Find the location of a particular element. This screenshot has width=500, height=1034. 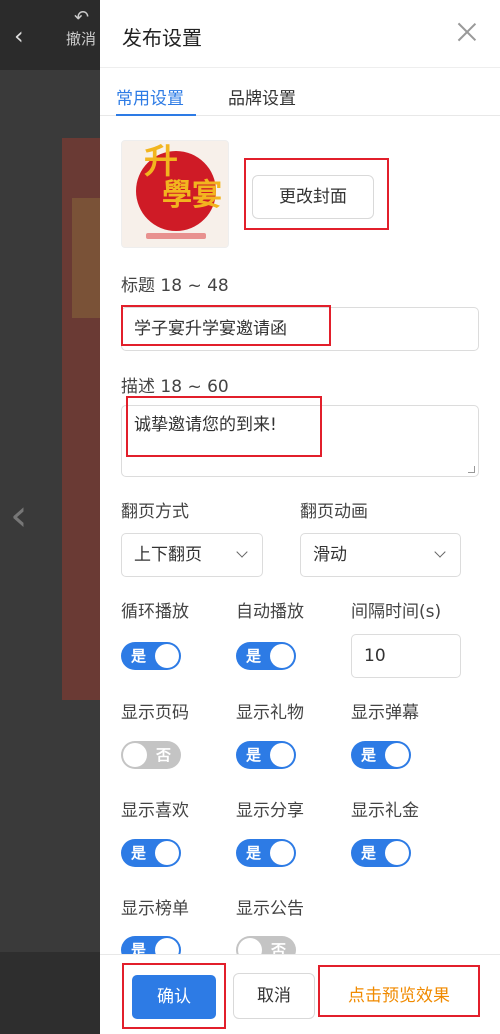

page-turn-select: 上下翻页 is located at coordinates (192, 555).